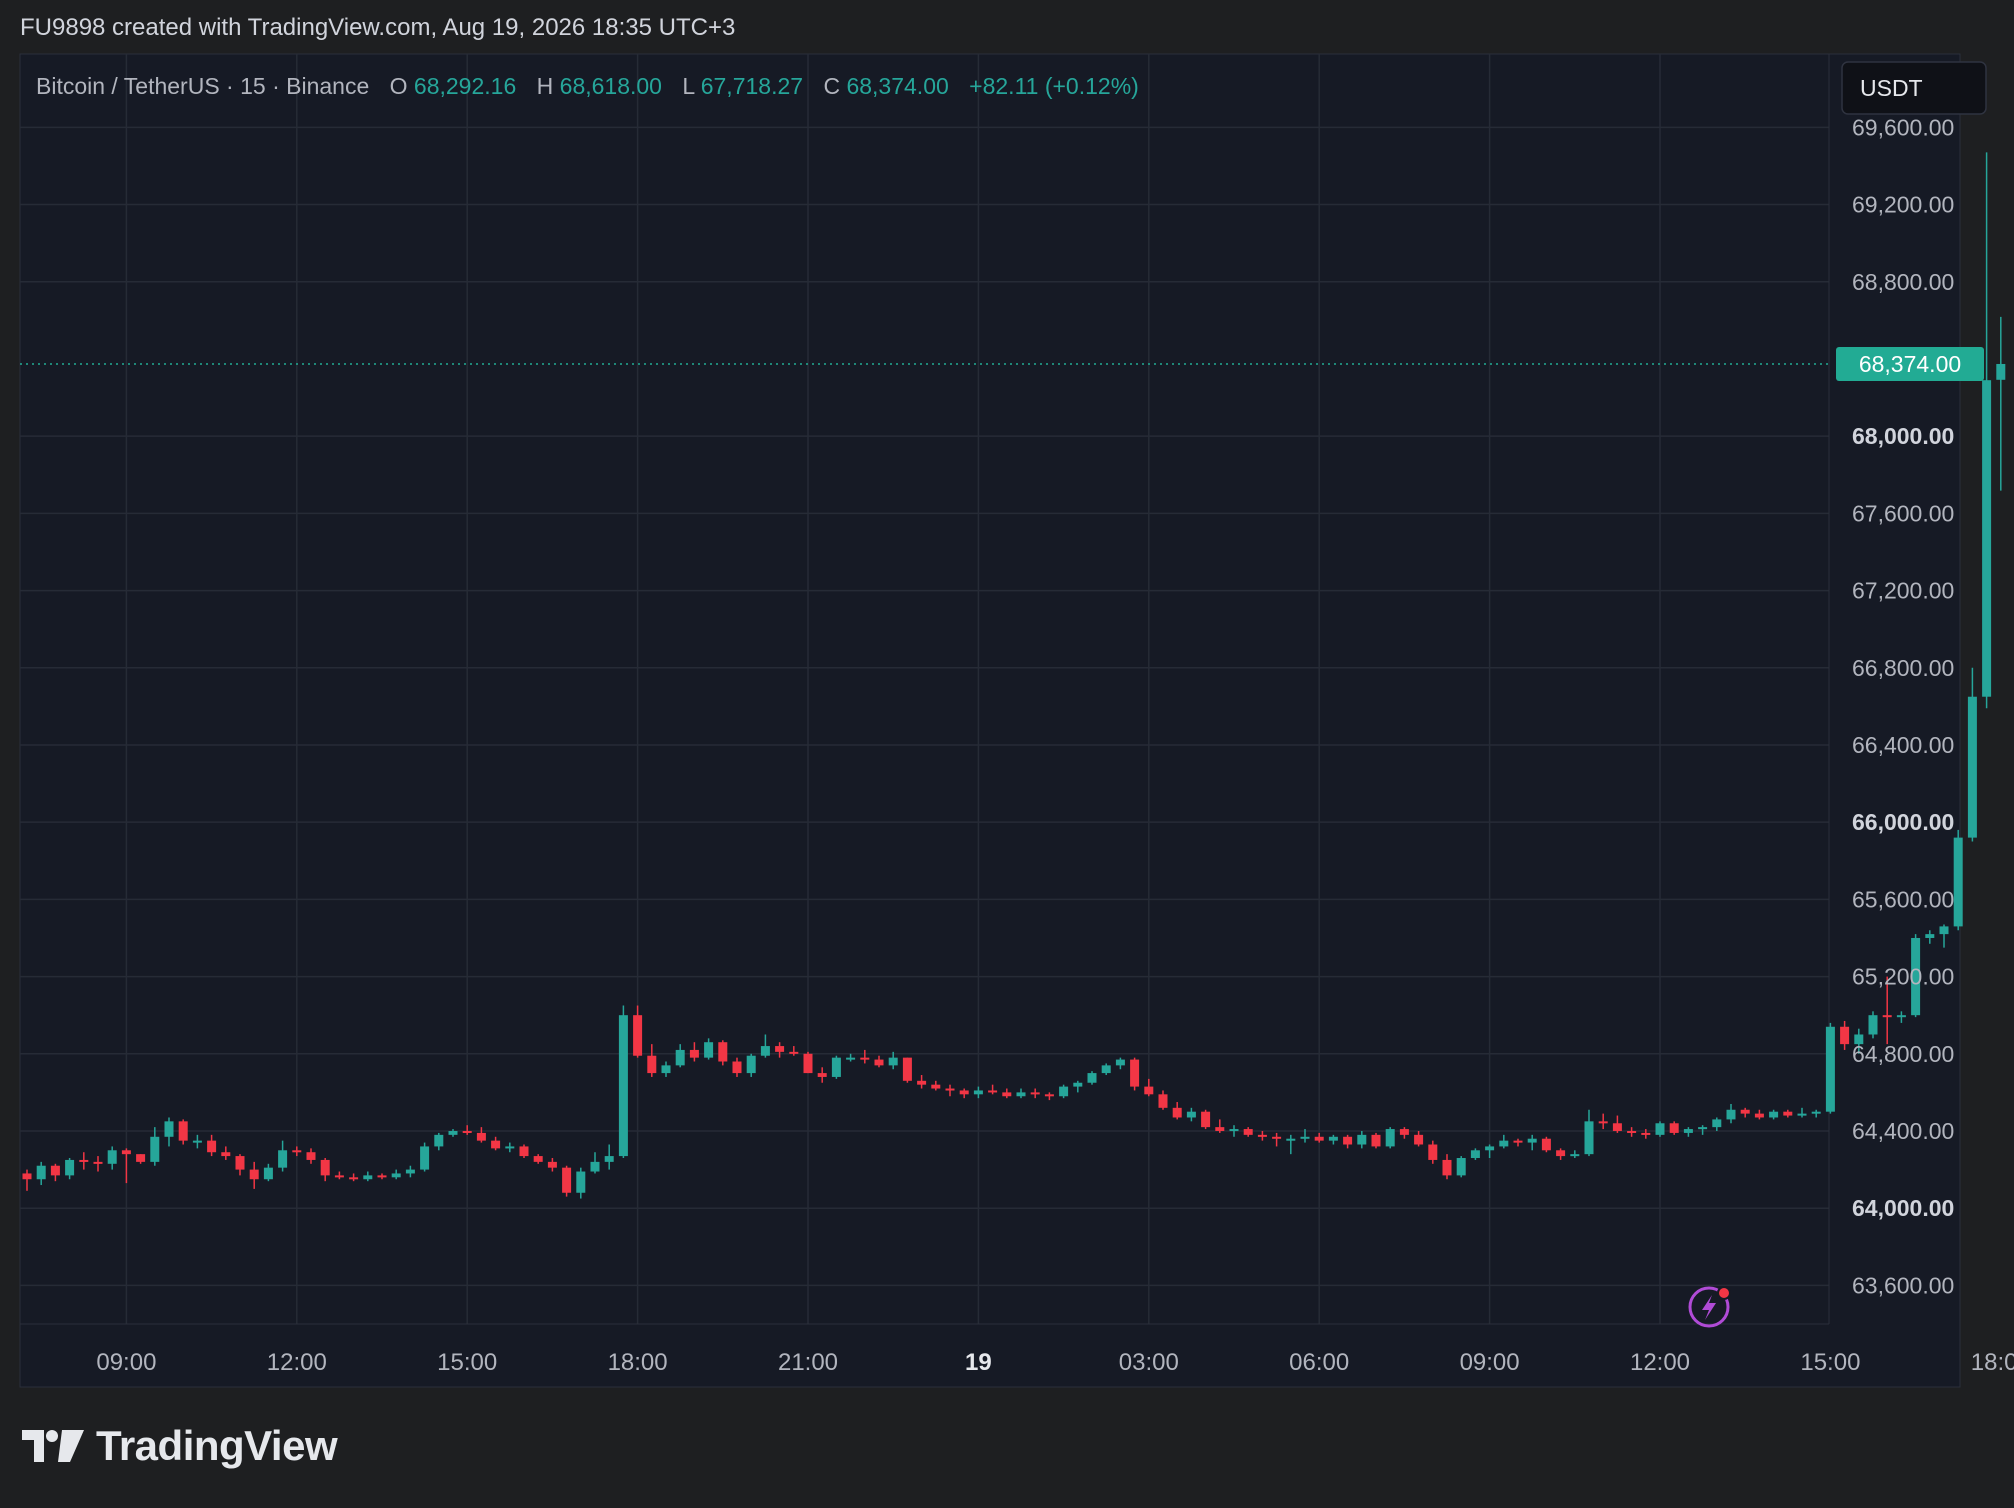 The image size is (2014, 1508). I want to click on legend-symbol: Bitcoin / TetherUS · 15 · Binance, so click(202, 86).